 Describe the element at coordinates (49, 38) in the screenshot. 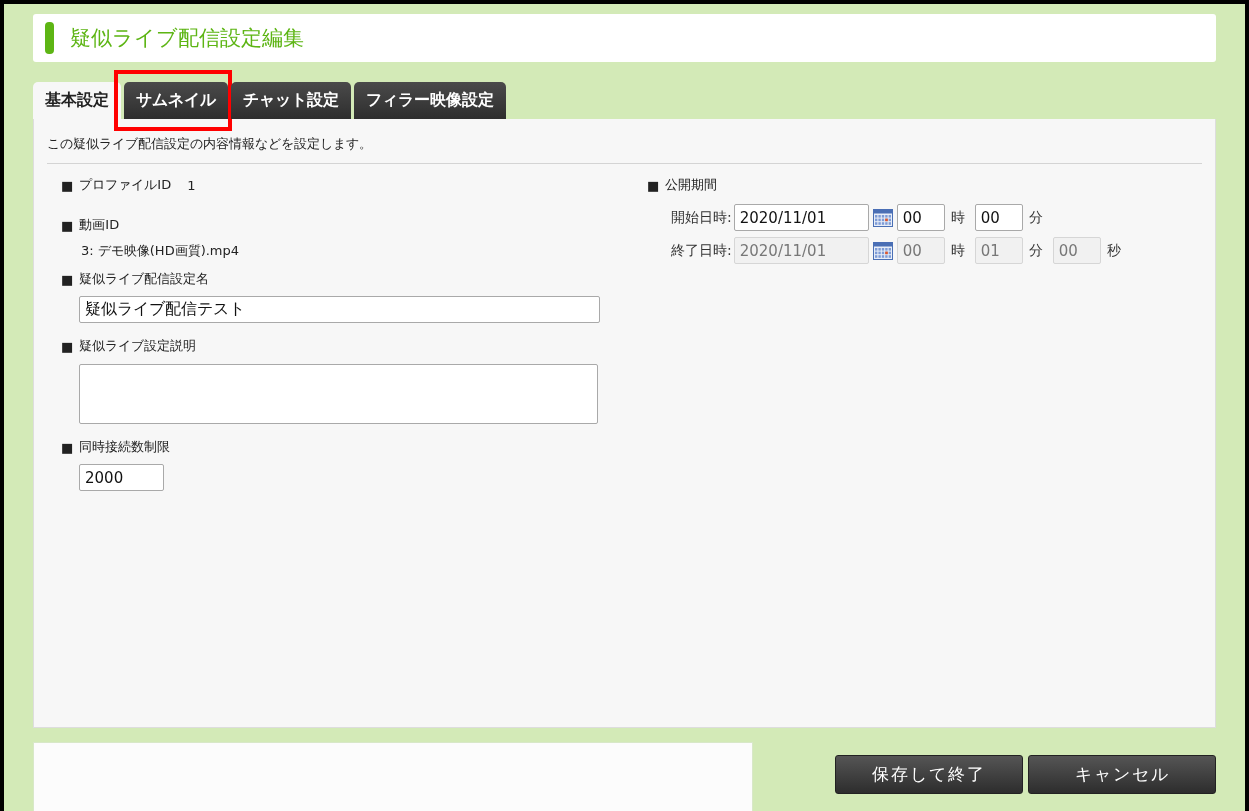

I see `accent-bar` at that location.